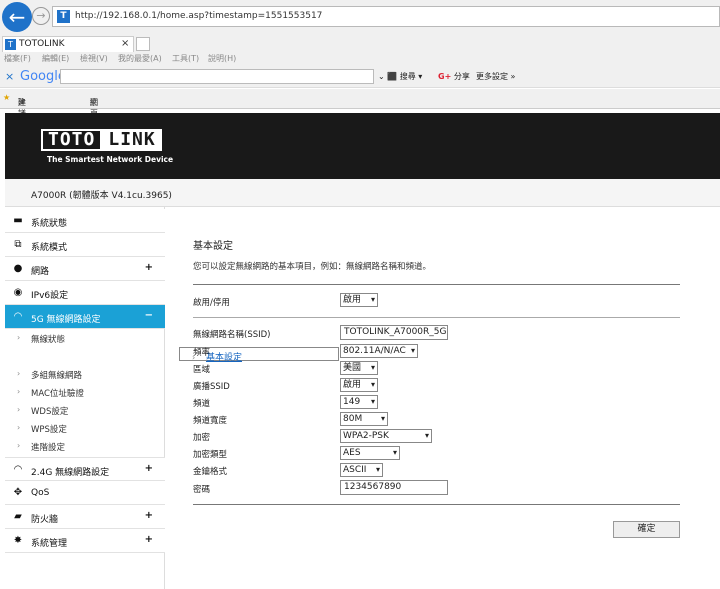 Image resolution: width=720 pixels, height=589 pixels. What do you see at coordinates (63, 16) in the screenshot?
I see `site-favicon-icon: T` at bounding box center [63, 16].